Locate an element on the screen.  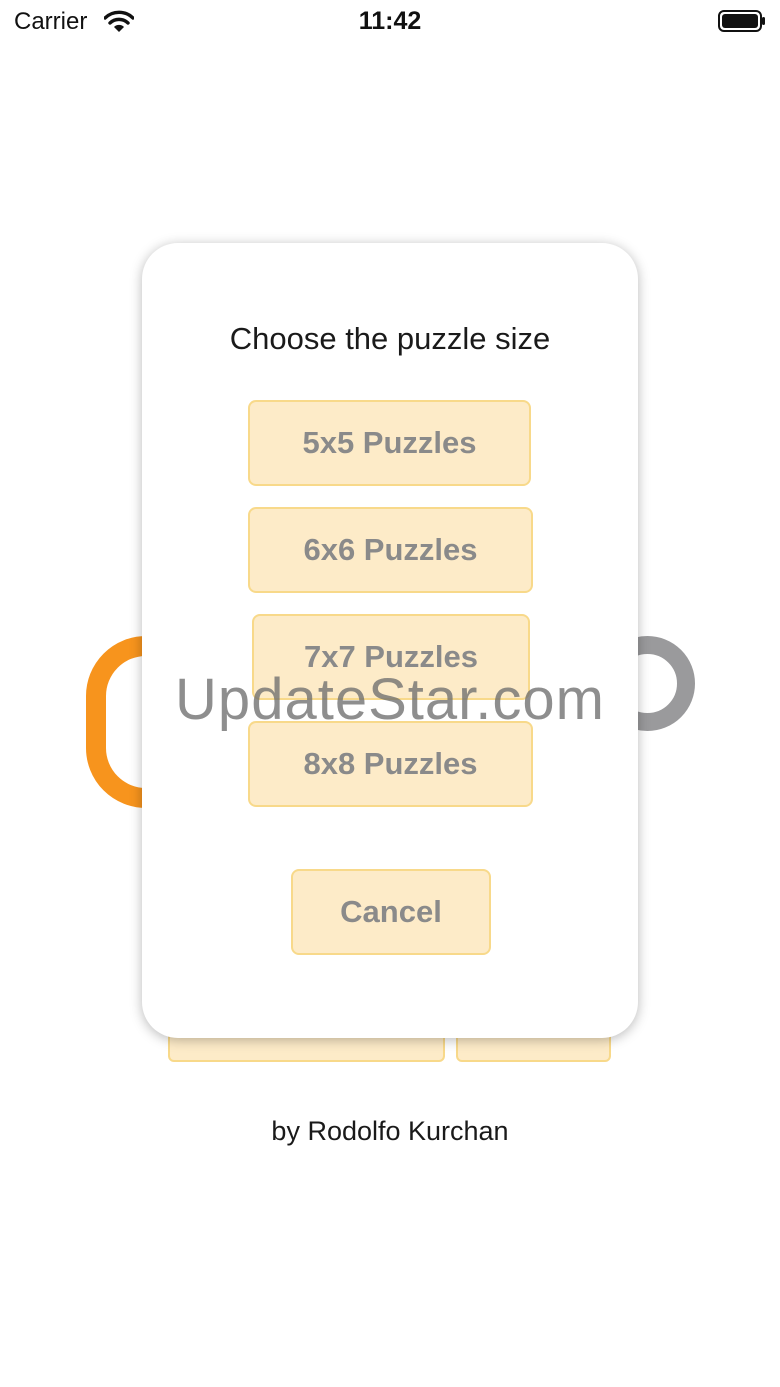
status-time: 11:42 is located at coordinates (390, 21).